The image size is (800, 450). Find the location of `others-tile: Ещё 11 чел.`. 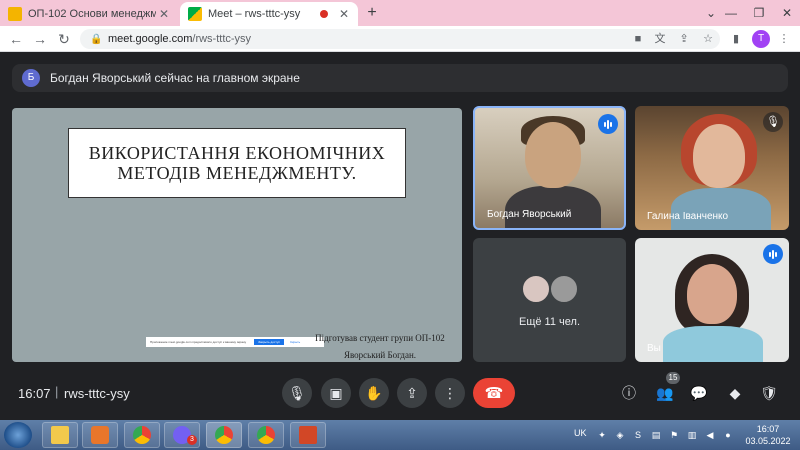

others-tile: Ещё 11 чел. is located at coordinates (549, 300).